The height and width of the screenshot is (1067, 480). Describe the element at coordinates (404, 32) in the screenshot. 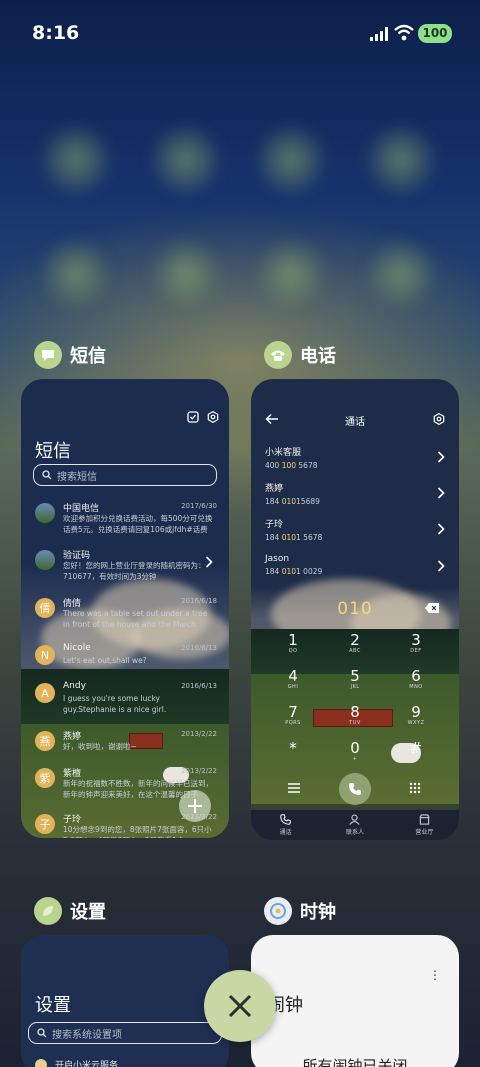

I see `wifi-icon` at that location.